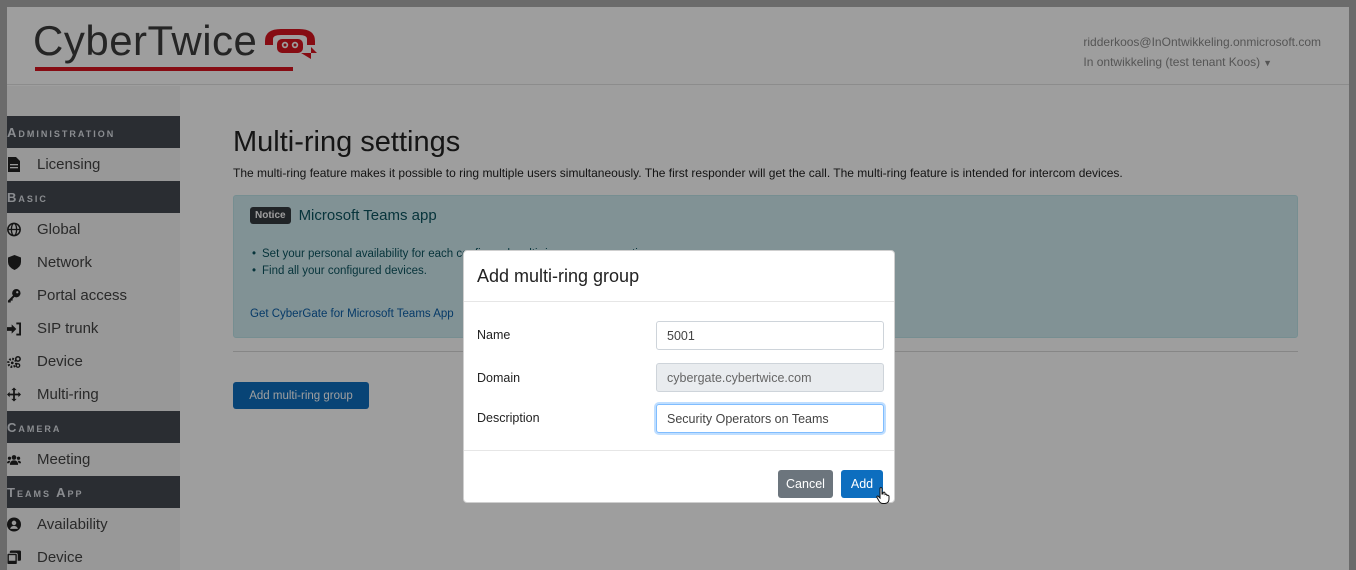 This screenshot has width=1356, height=570. What do you see at coordinates (679, 276) in the screenshot?
I see `dialog-header: Add multi-ring group` at bounding box center [679, 276].